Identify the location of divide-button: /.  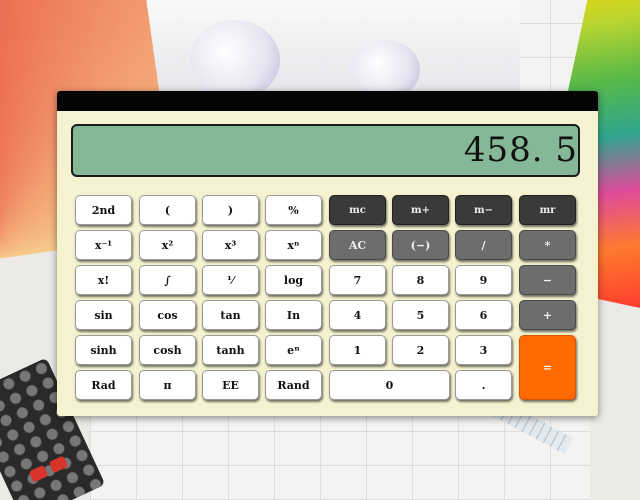
(483, 245).